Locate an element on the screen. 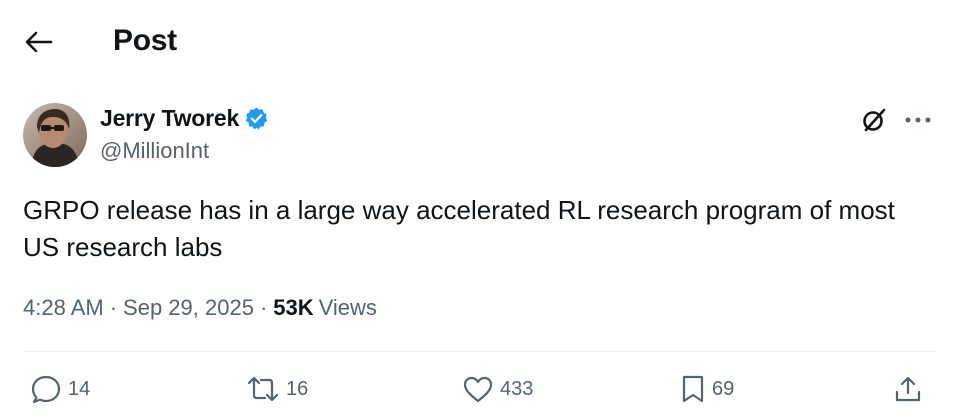 The height and width of the screenshot is (419, 960). arrow-left-icon is located at coordinates (39, 42).